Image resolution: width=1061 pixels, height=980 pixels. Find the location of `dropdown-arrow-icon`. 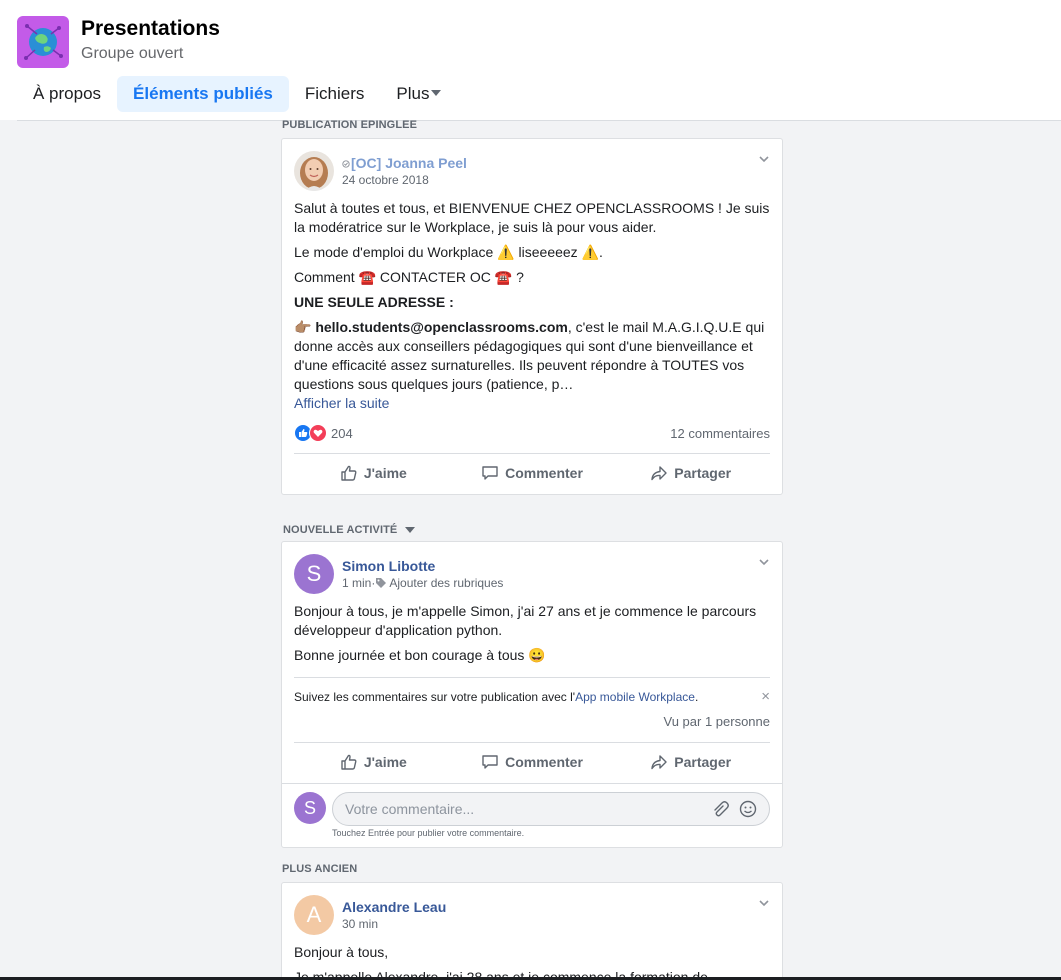

dropdown-arrow-icon is located at coordinates (410, 530).